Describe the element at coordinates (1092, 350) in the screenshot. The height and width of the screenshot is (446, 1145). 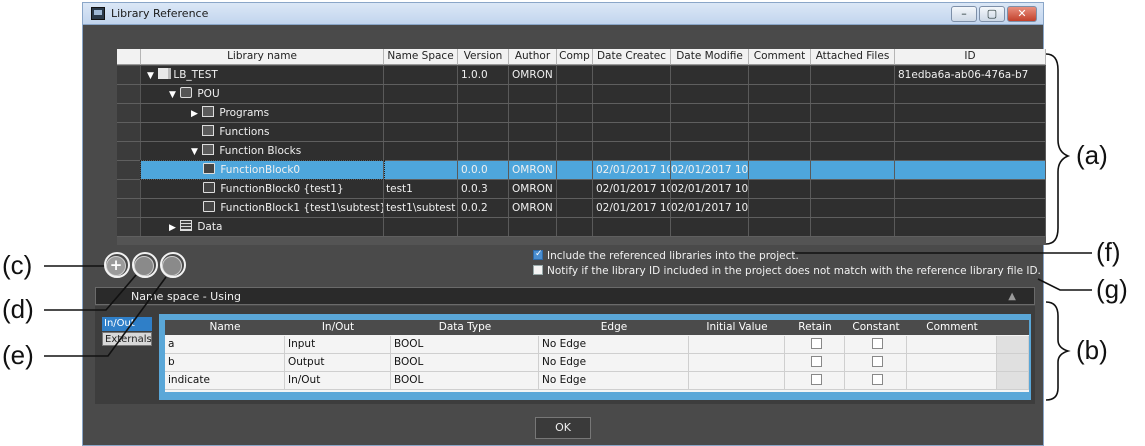
I see `label-b: (b)` at that location.